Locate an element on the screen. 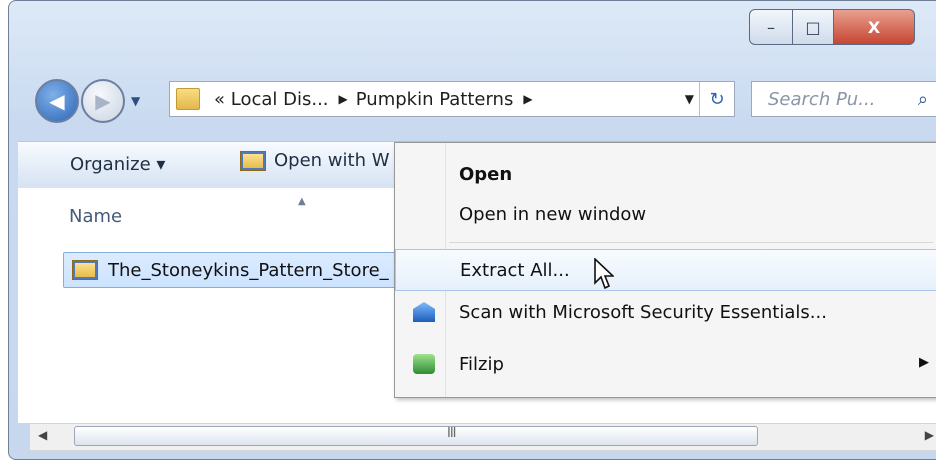  menu-item-open: Open is located at coordinates (665, 174).